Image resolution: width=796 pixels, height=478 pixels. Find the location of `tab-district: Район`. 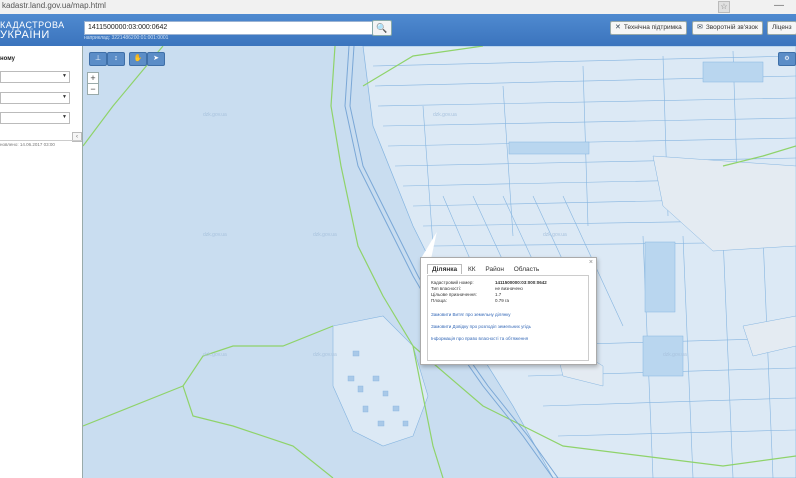

tab-district: Район is located at coordinates (494, 269).